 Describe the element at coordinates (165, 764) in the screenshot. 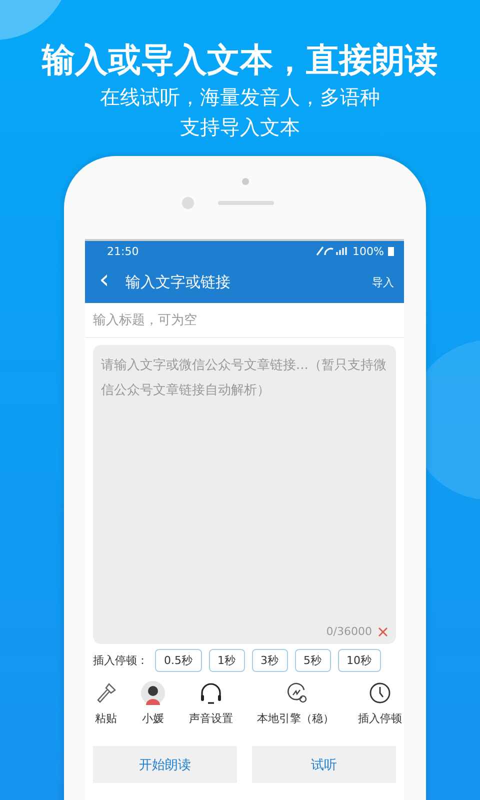

I see `start-reading-button: 开始朗读` at that location.